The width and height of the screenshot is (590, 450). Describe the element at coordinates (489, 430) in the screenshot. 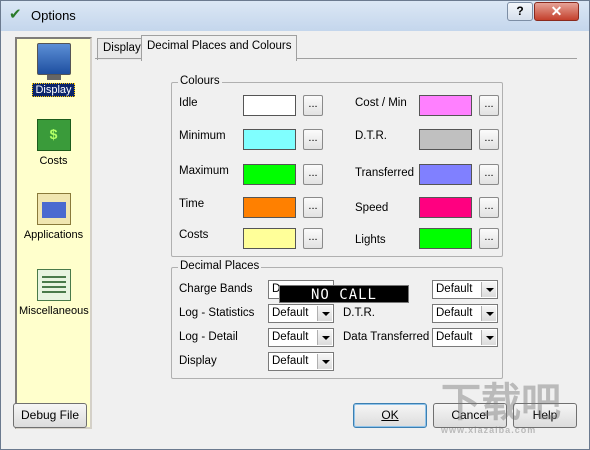

I see `watermark-url: www.xiazaiba.com` at that location.